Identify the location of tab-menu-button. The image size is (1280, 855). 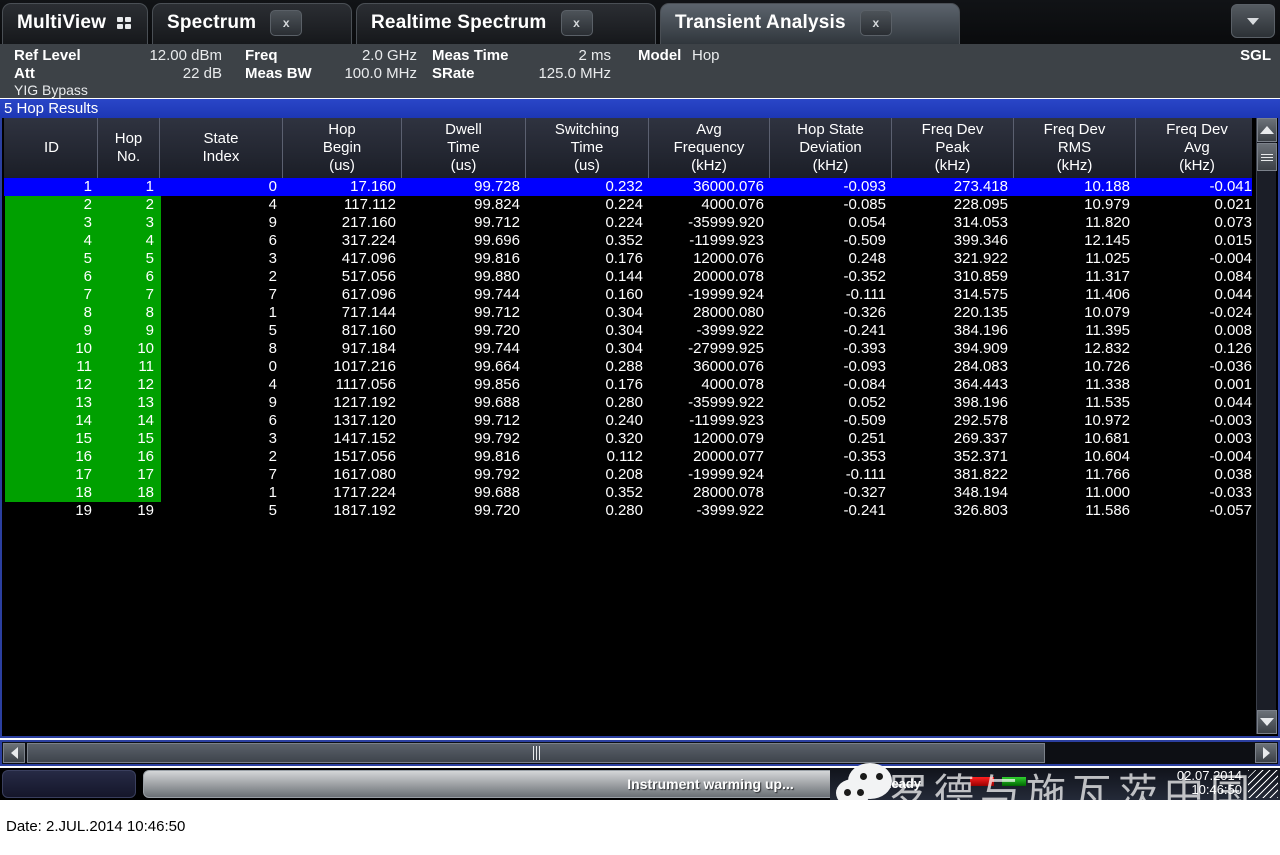
(1253, 21).